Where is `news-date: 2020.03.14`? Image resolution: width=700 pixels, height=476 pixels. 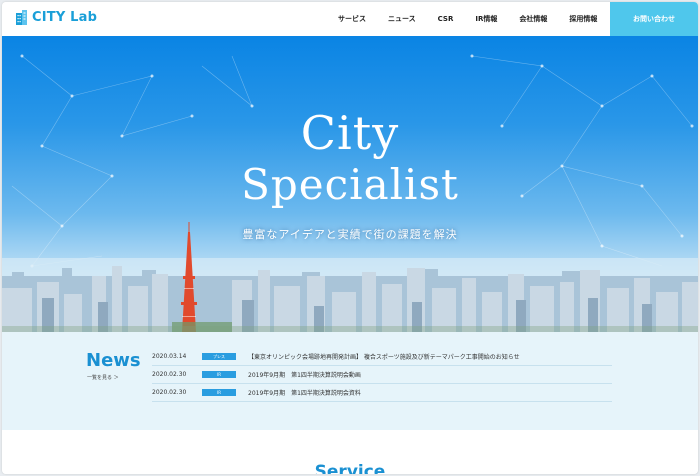 news-date: 2020.03.14 is located at coordinates (169, 356).